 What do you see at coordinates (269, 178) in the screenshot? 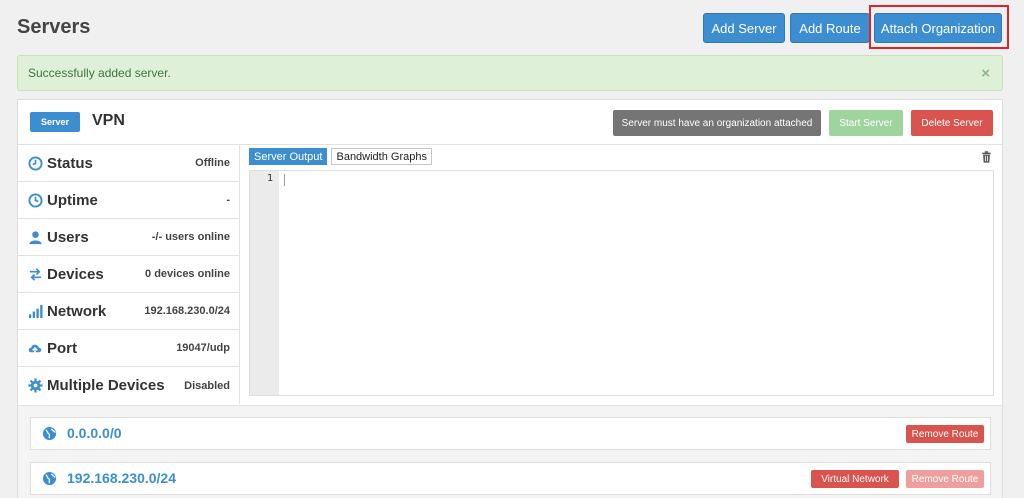
I see `line-number: 1` at bounding box center [269, 178].